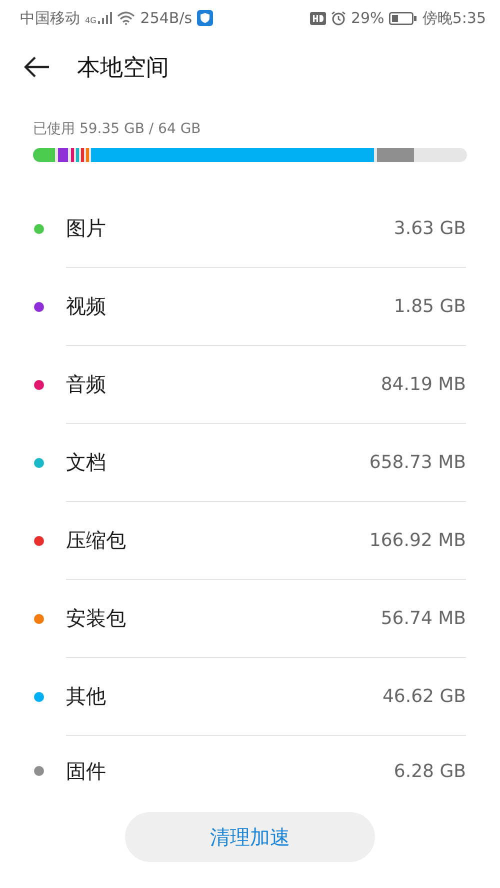 The width and height of the screenshot is (500, 888). Describe the element at coordinates (96, 618) in the screenshot. I see `category-name: 安装包` at that location.